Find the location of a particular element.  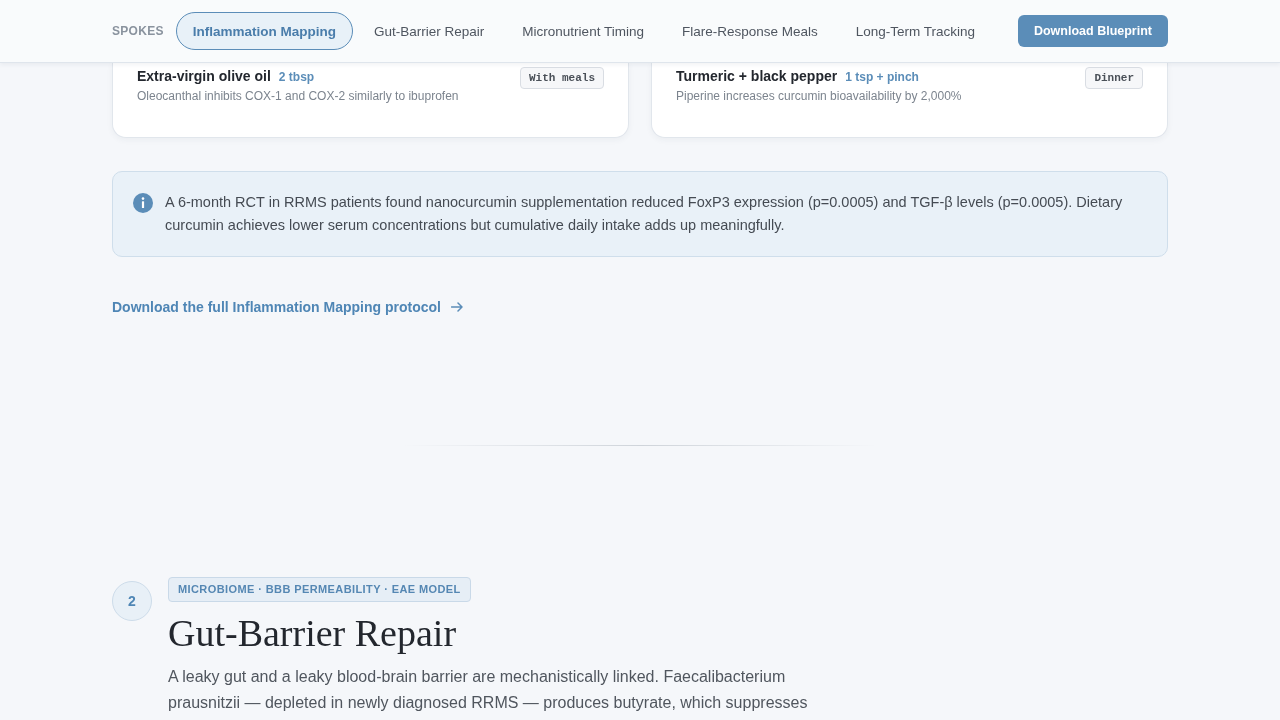

food-dose: 2 tbsp is located at coordinates (296, 77).